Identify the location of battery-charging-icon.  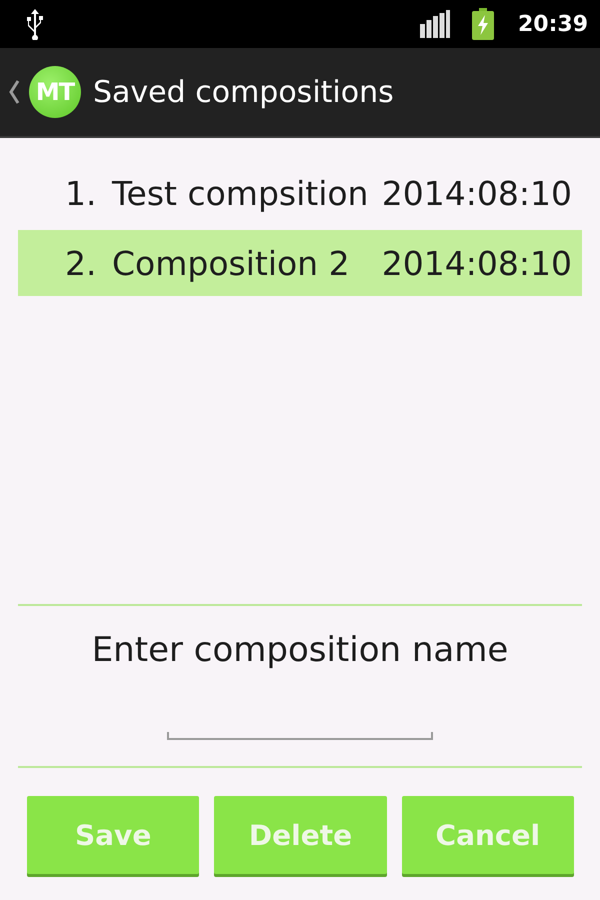
(483, 24).